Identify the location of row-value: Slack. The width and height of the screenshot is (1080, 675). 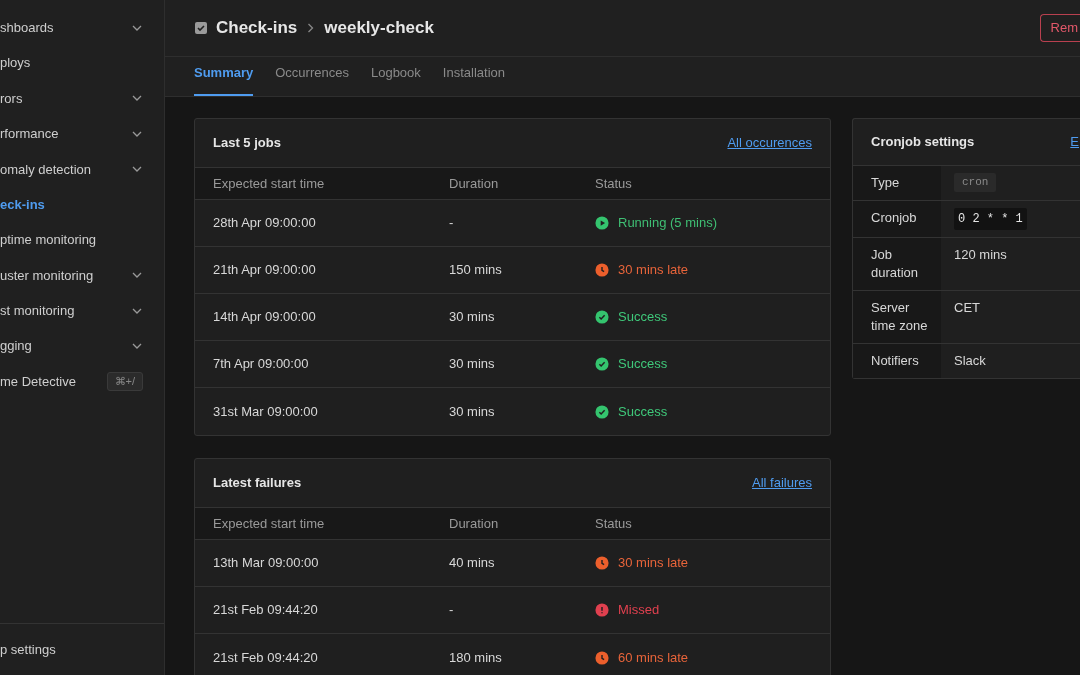
(970, 361).